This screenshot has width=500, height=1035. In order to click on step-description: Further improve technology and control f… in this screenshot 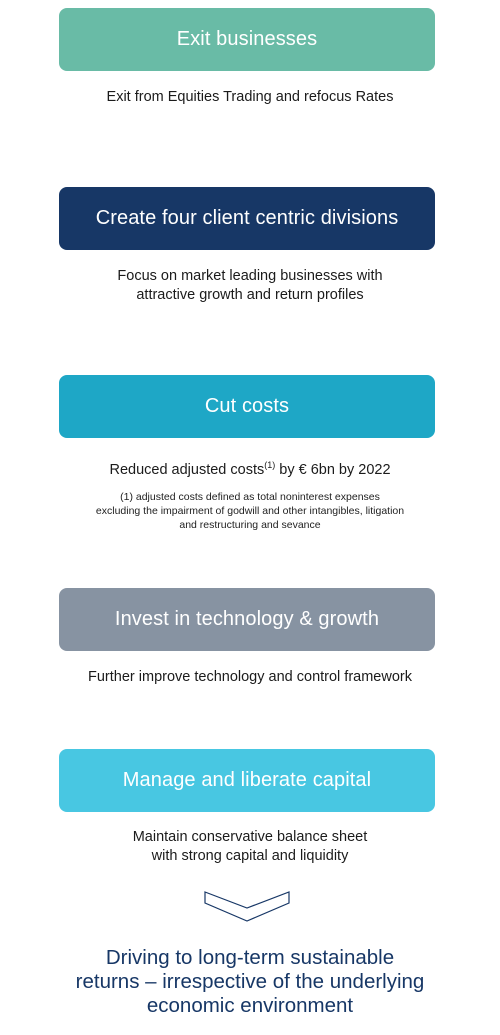, I will do `click(250, 677)`.